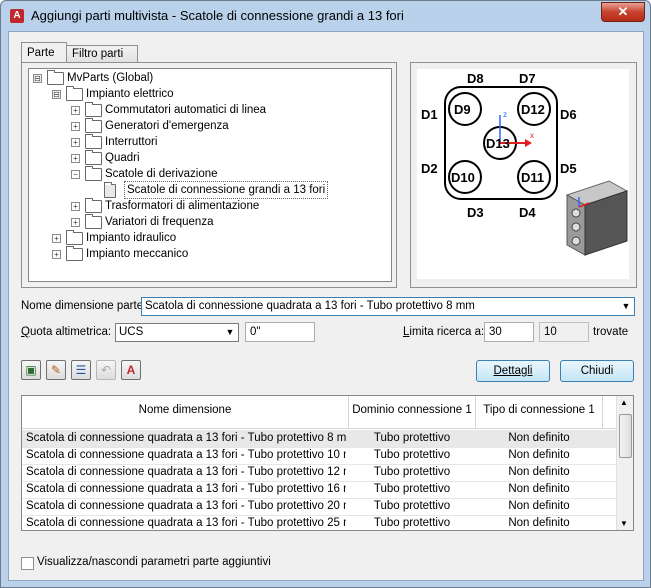 Image resolution: width=651 pixels, height=588 pixels. I want to click on tree-item-label: Impianto elettrico, so click(130, 94).